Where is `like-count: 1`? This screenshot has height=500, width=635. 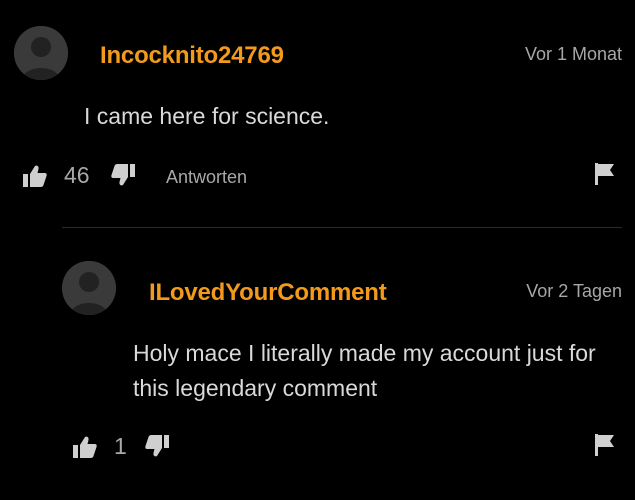
like-count: 1 is located at coordinates (120, 446).